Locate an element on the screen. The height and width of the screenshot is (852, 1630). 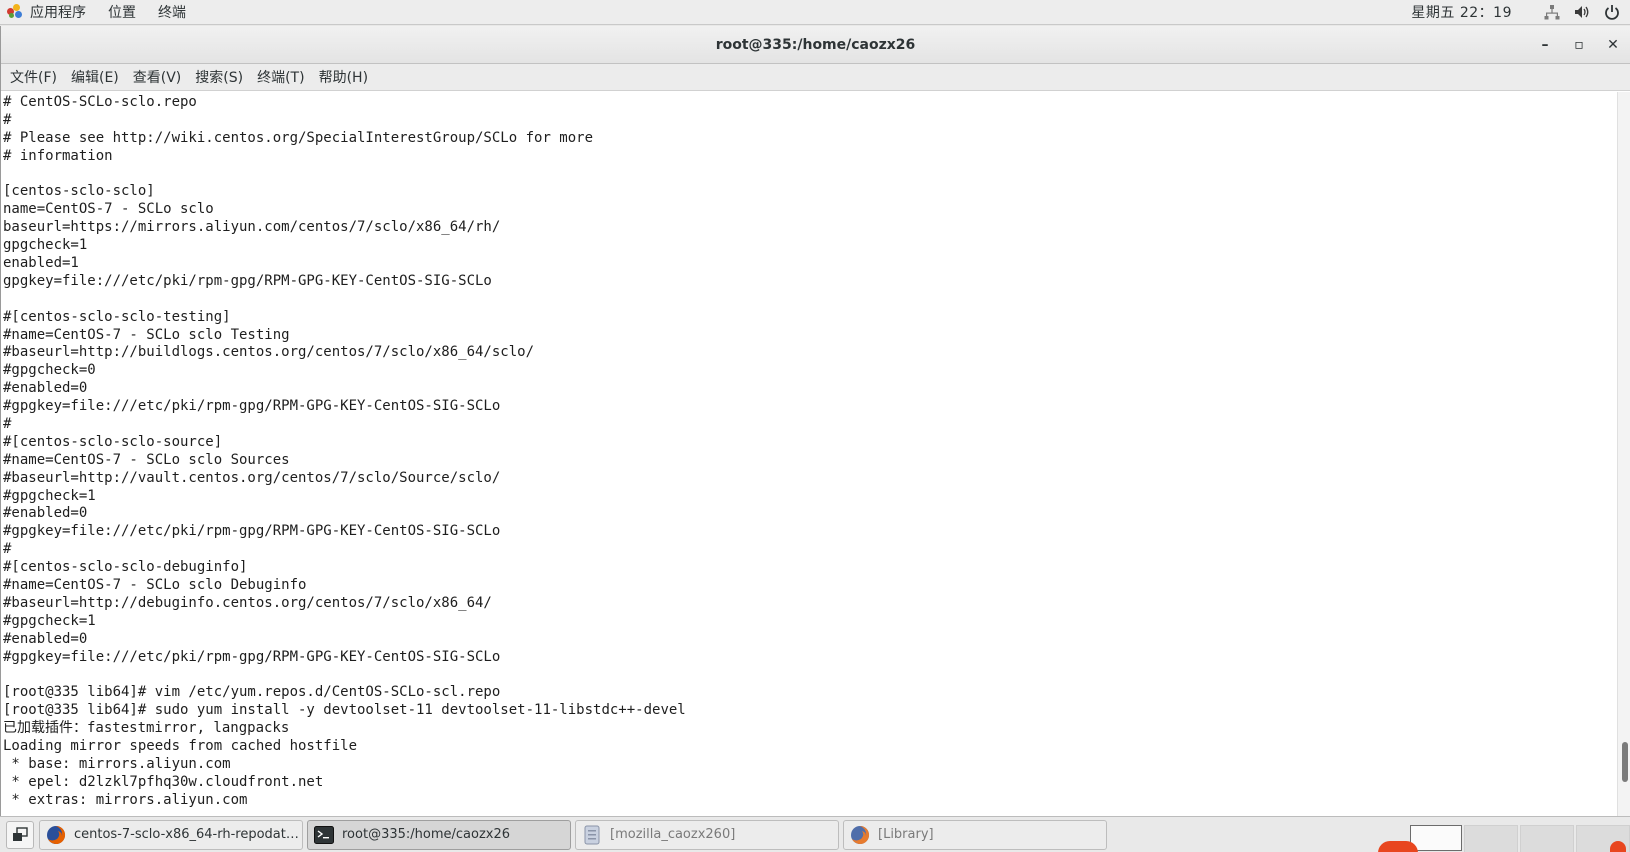
terminal-line: gpgcheck=1 is located at coordinates (45, 245).